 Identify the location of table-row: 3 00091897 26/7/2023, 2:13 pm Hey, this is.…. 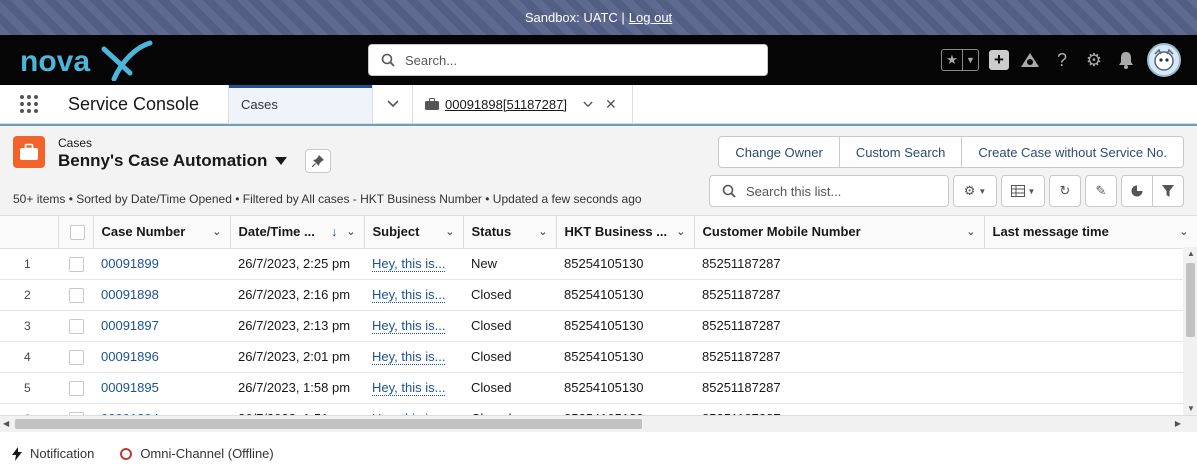
(598, 326).